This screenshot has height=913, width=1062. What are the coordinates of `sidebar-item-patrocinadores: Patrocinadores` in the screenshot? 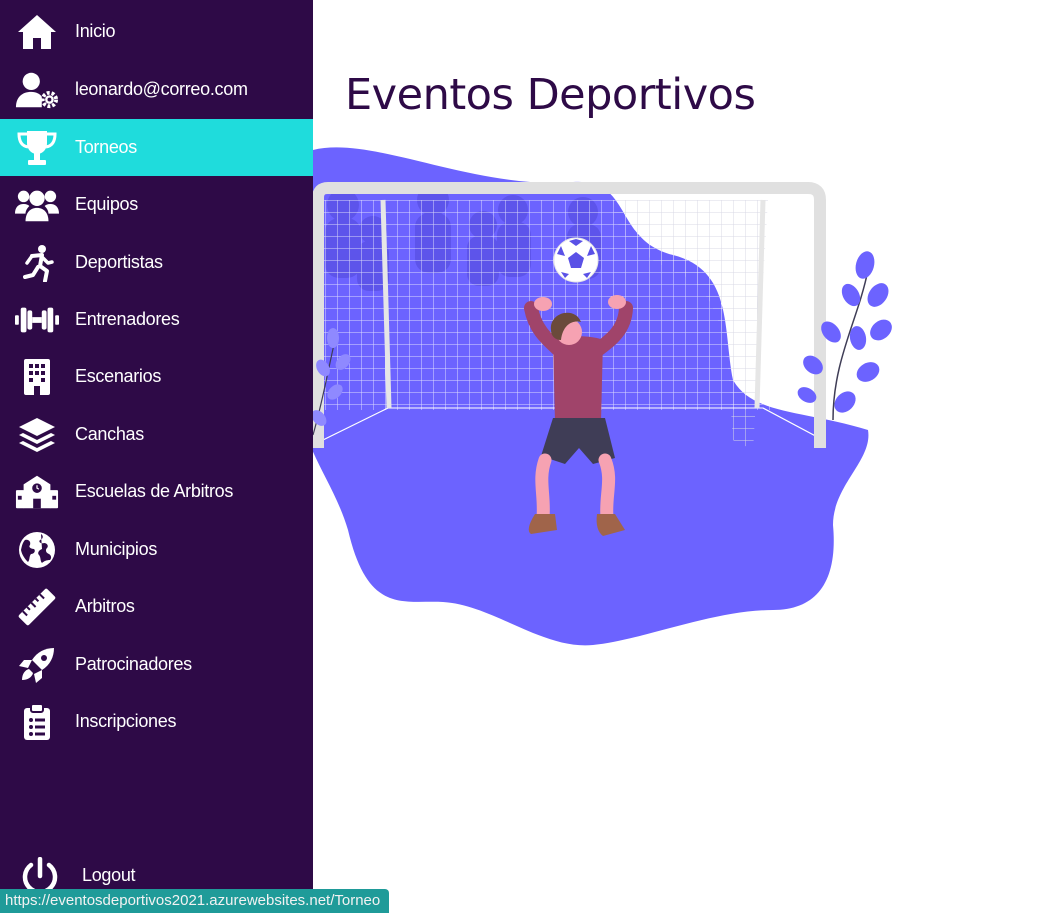 It's located at (156, 664).